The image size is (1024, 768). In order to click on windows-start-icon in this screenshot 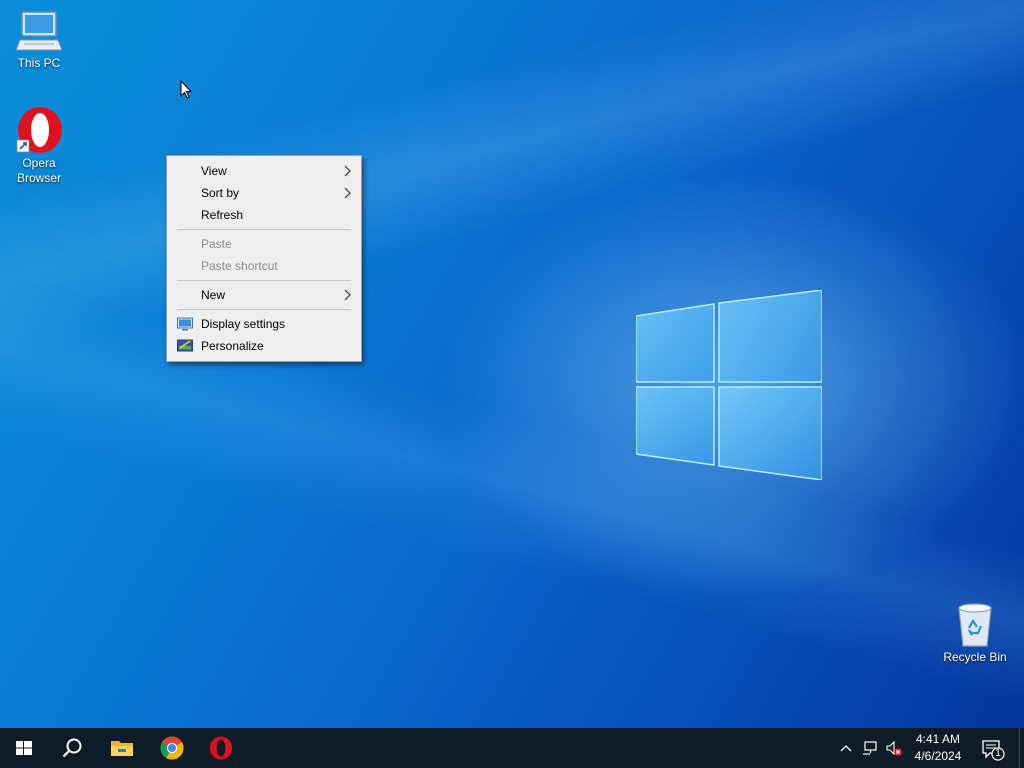, I will do `click(24, 748)`.